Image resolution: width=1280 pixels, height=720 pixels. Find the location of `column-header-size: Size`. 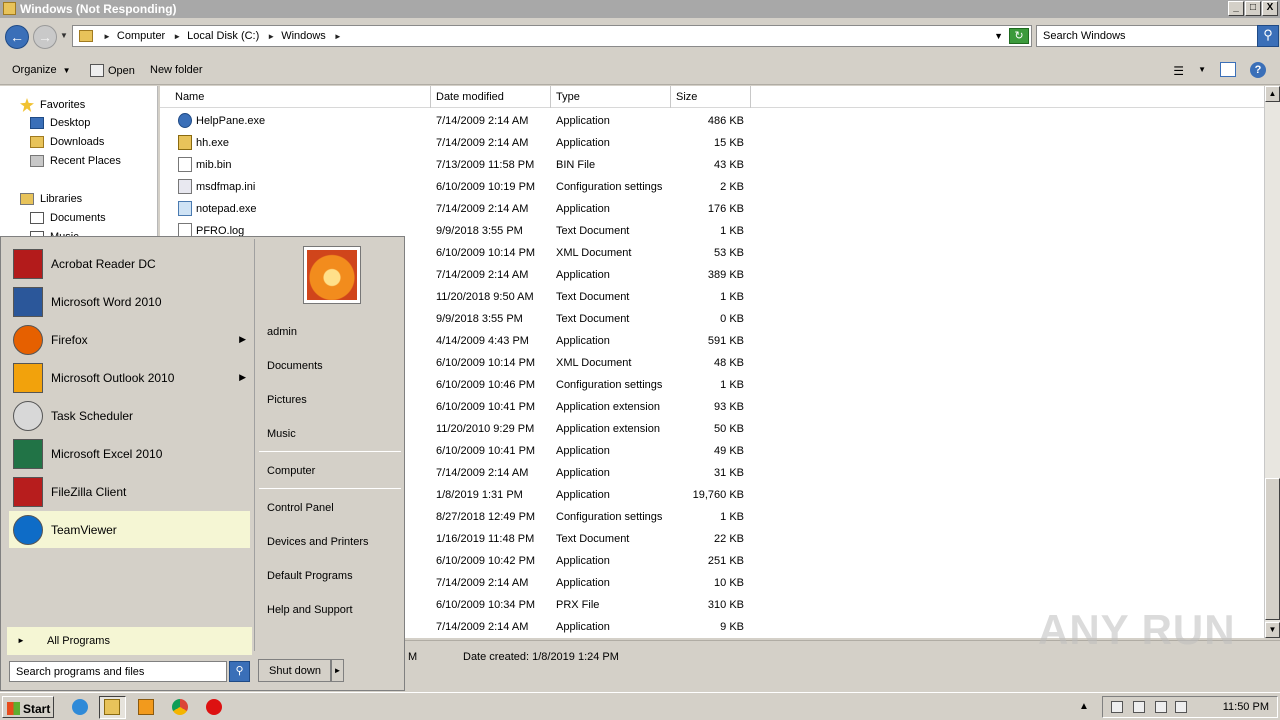

column-header-size: Size is located at coordinates (711, 97).